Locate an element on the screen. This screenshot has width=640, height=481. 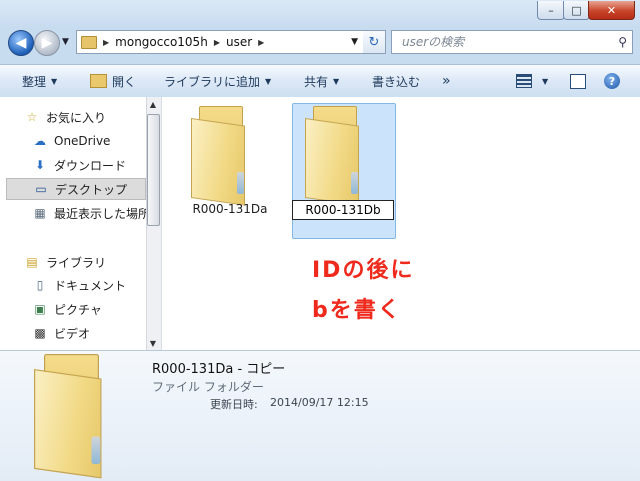
details-type: ファイル フォルダー is located at coordinates (208, 387).